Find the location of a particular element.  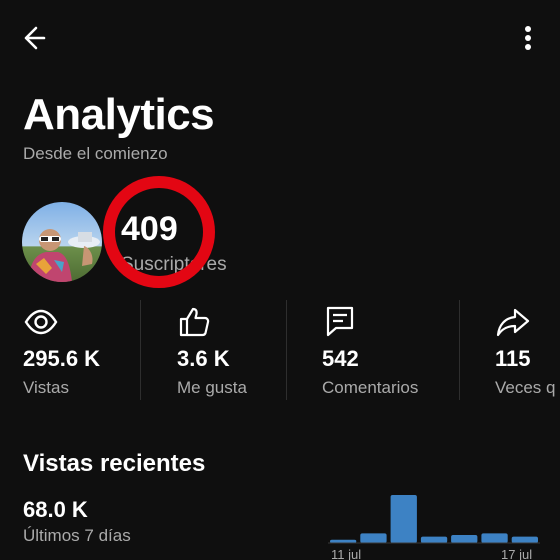

channel-avatar is located at coordinates (62, 242).